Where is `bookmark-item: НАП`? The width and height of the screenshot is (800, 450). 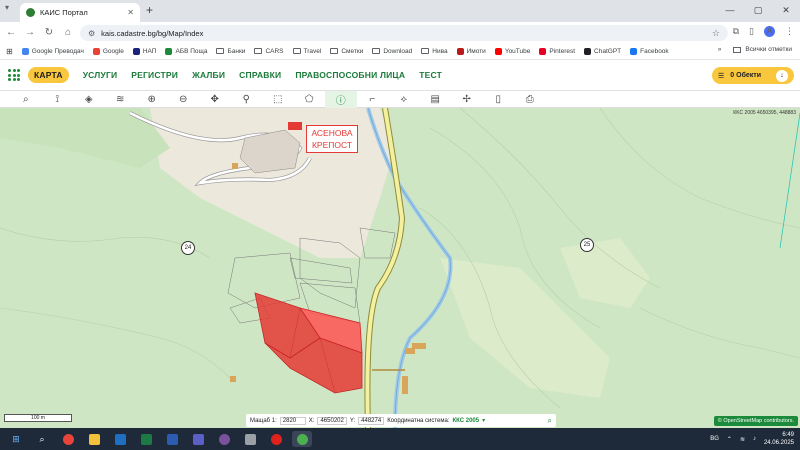
bookmark-item: НАП is located at coordinates (144, 51).